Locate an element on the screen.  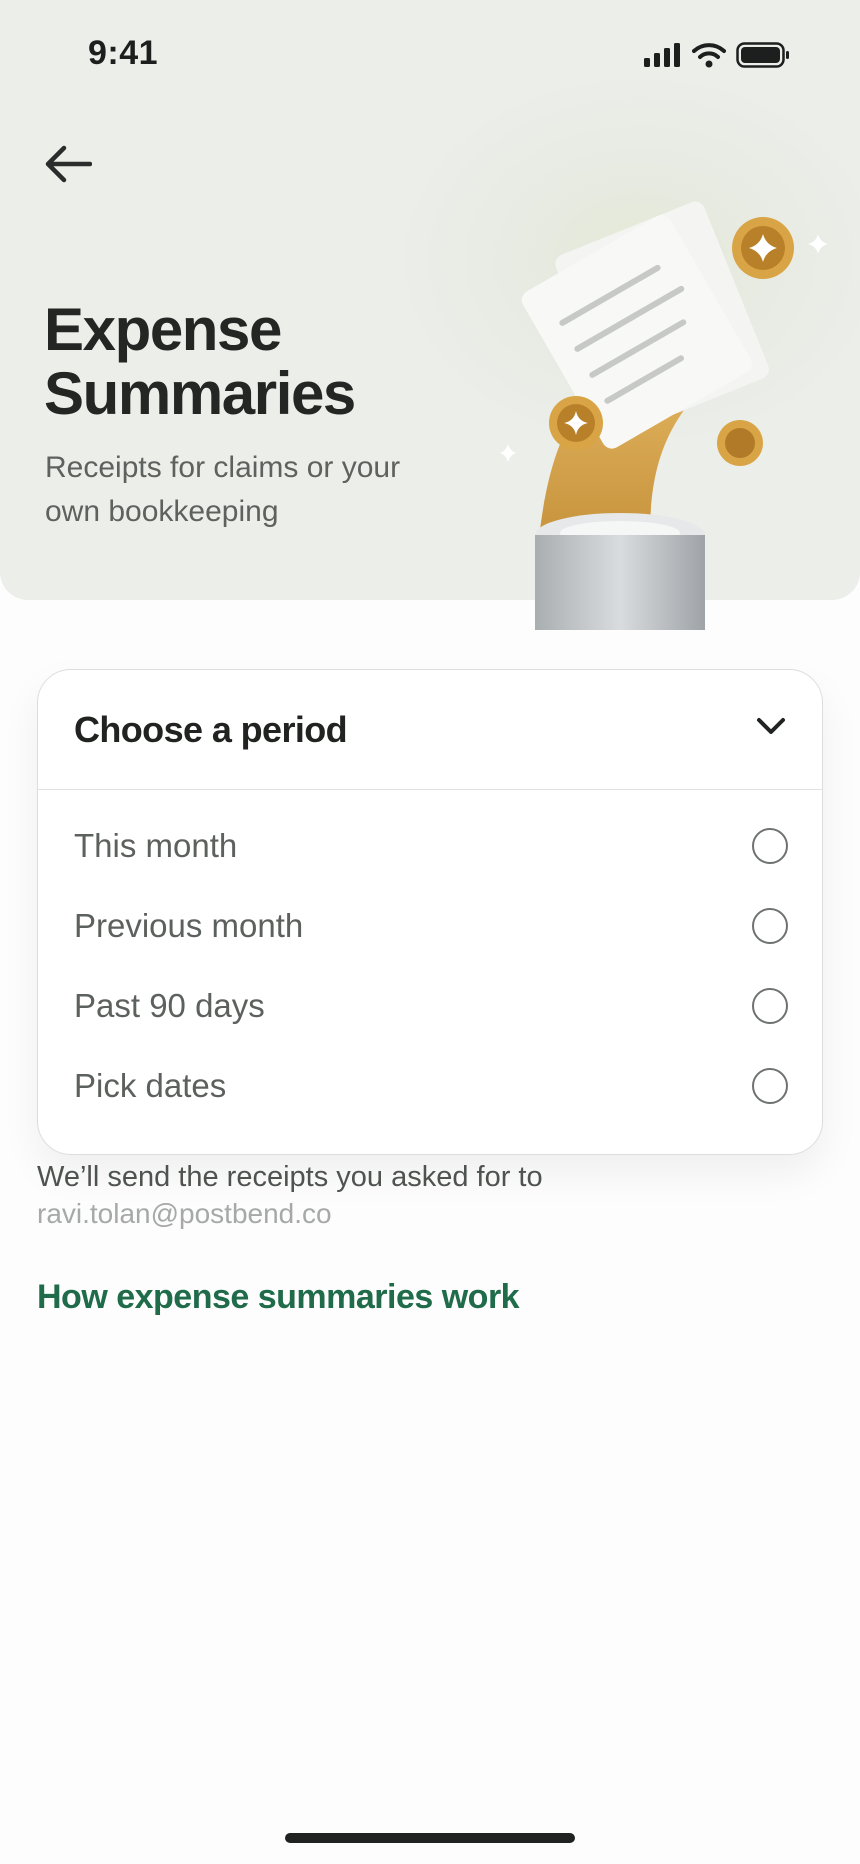
period-option-pick-dates: Pick dates is located at coordinates (430, 1086).